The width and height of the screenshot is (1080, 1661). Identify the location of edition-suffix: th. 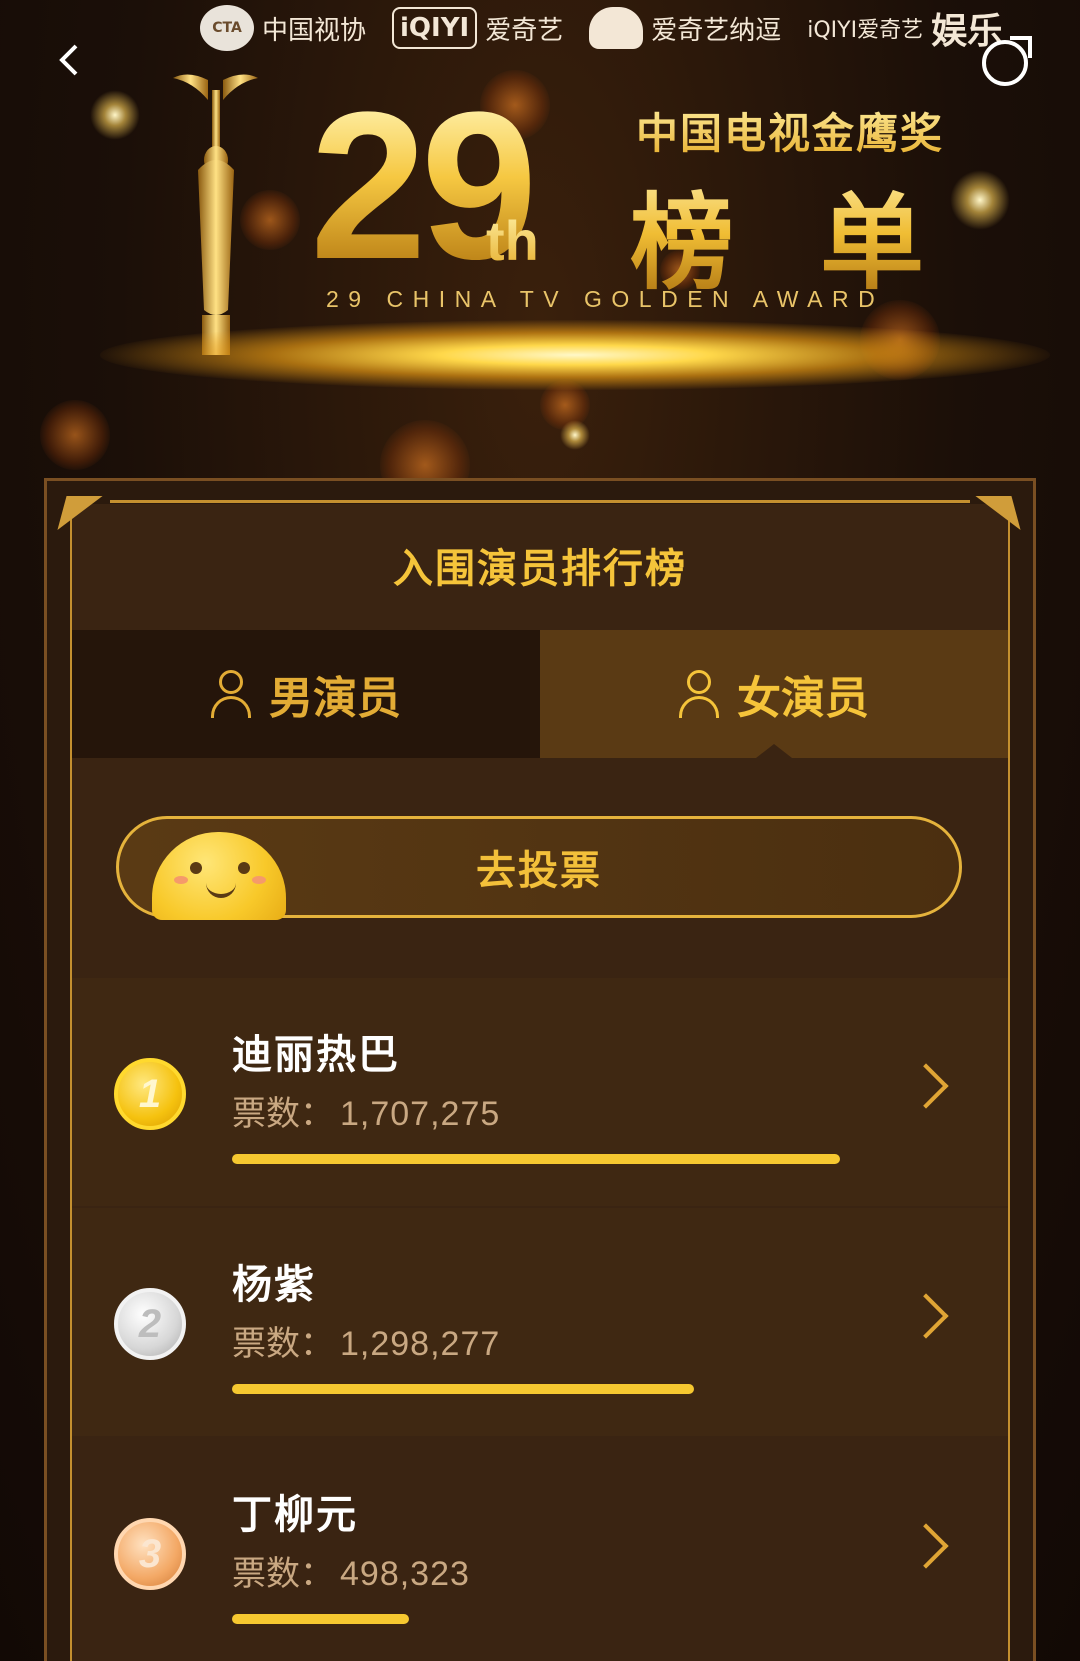
(512, 240).